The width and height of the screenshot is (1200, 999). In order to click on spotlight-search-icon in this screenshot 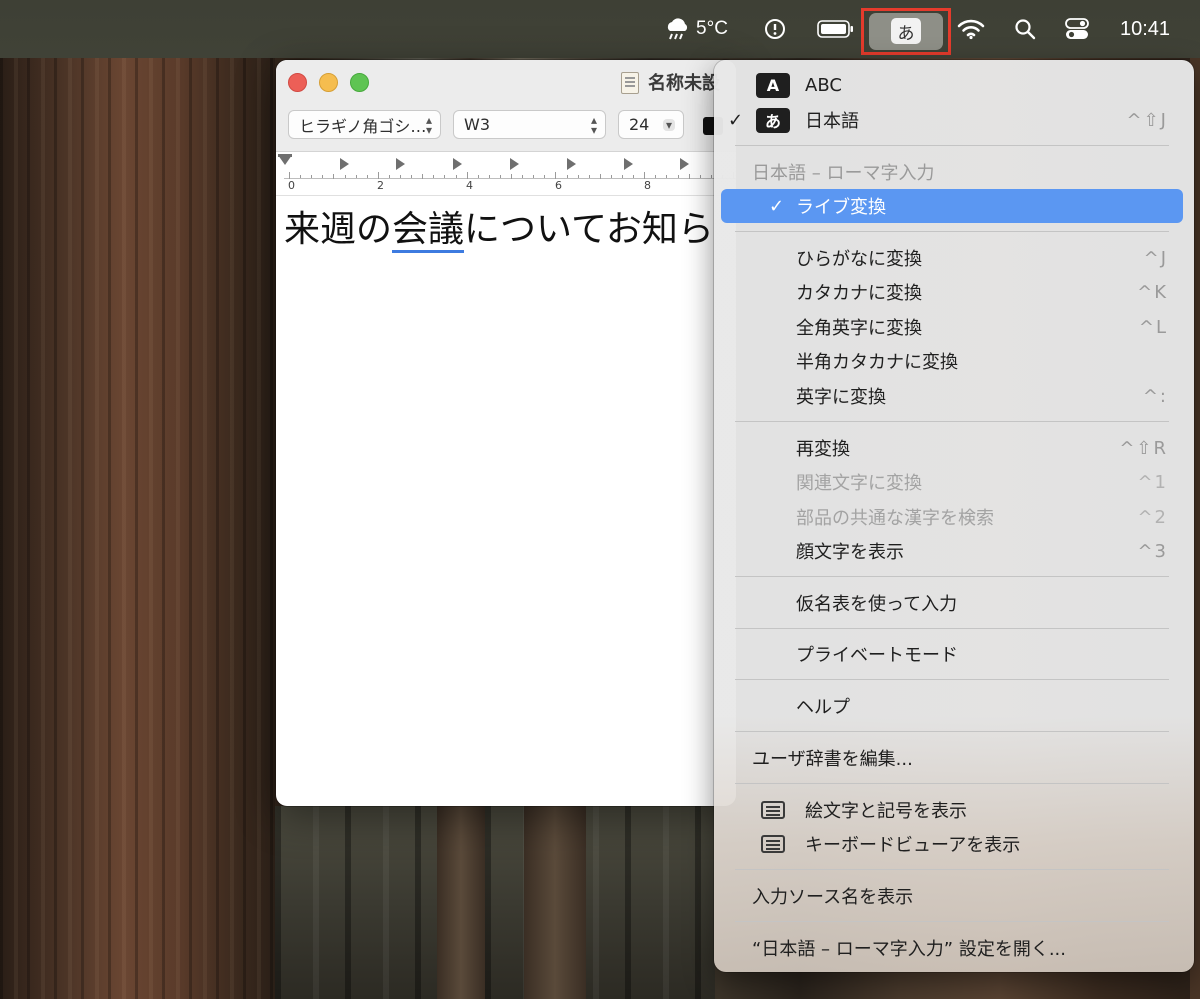, I will do `click(1025, 29)`.